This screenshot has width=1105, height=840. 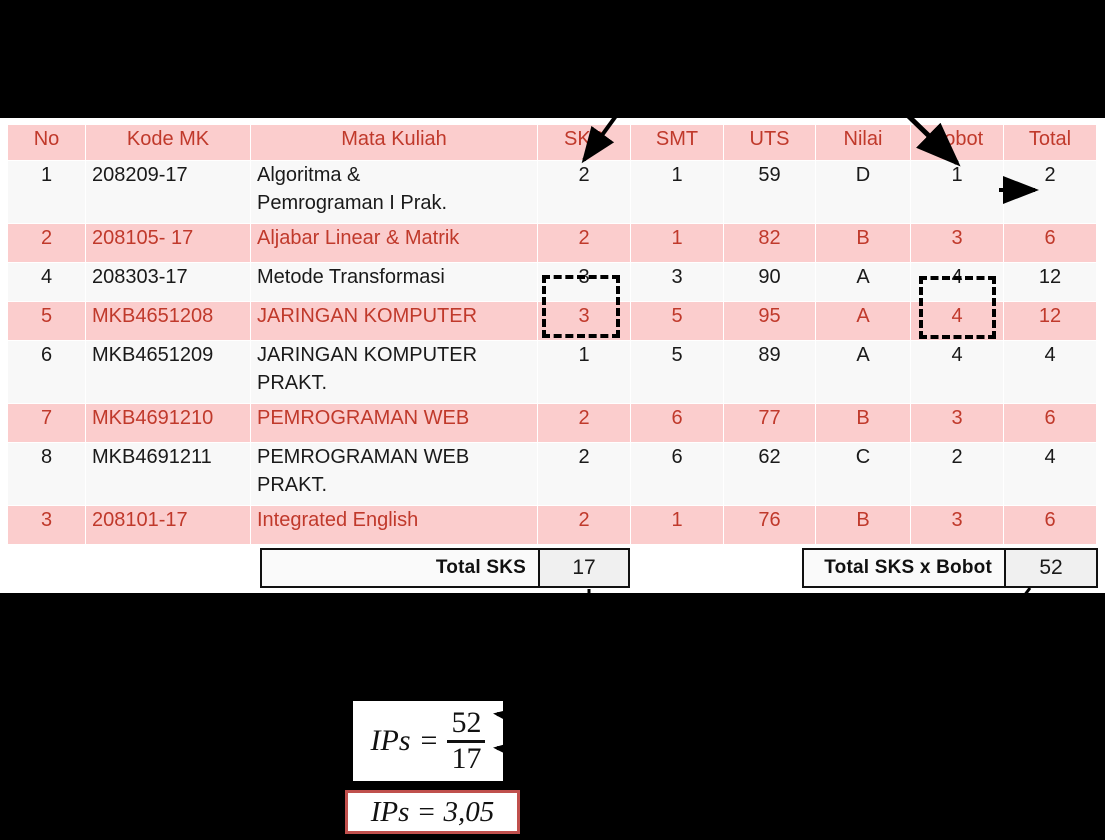 I want to click on cell-mk: JARINGAN KOMPUTER PRAKT., so click(x=394, y=372).